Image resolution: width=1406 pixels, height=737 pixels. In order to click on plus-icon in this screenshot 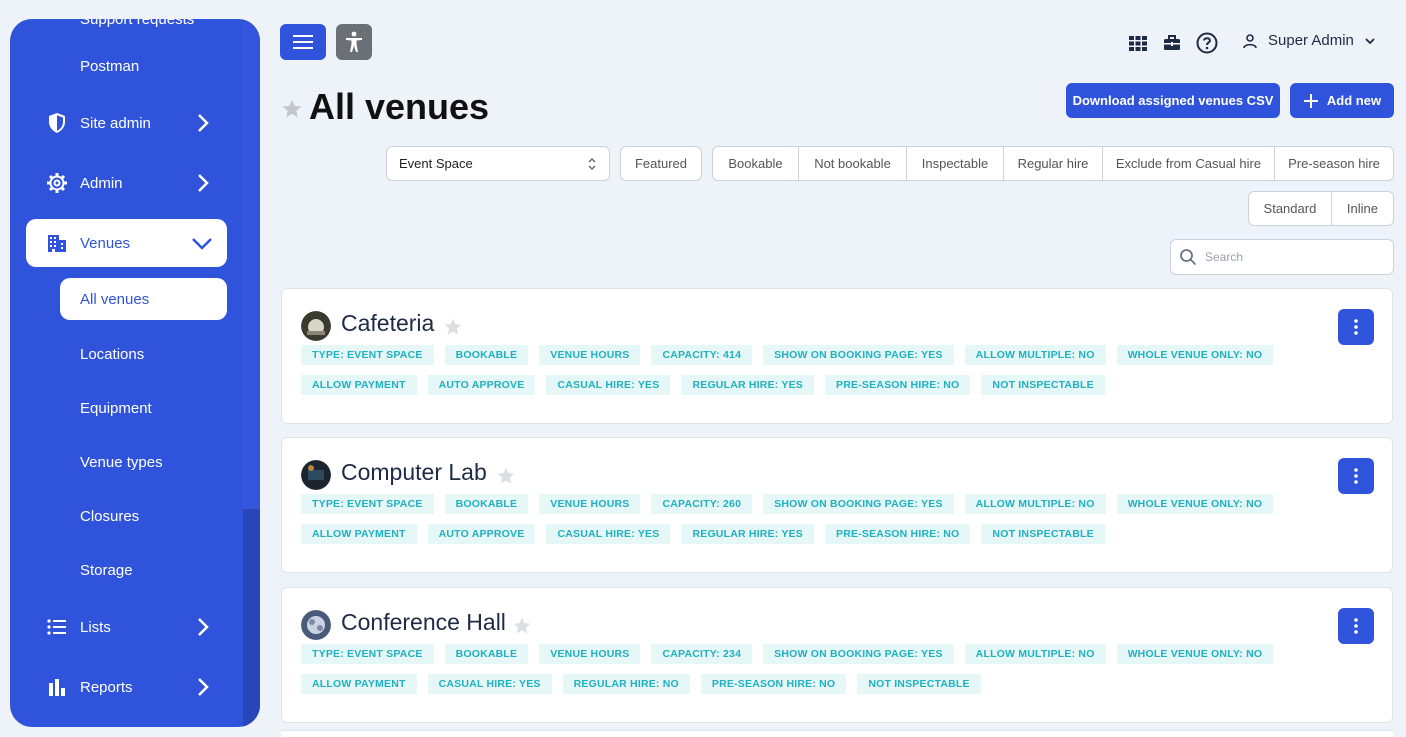, I will do `click(1310, 100)`.